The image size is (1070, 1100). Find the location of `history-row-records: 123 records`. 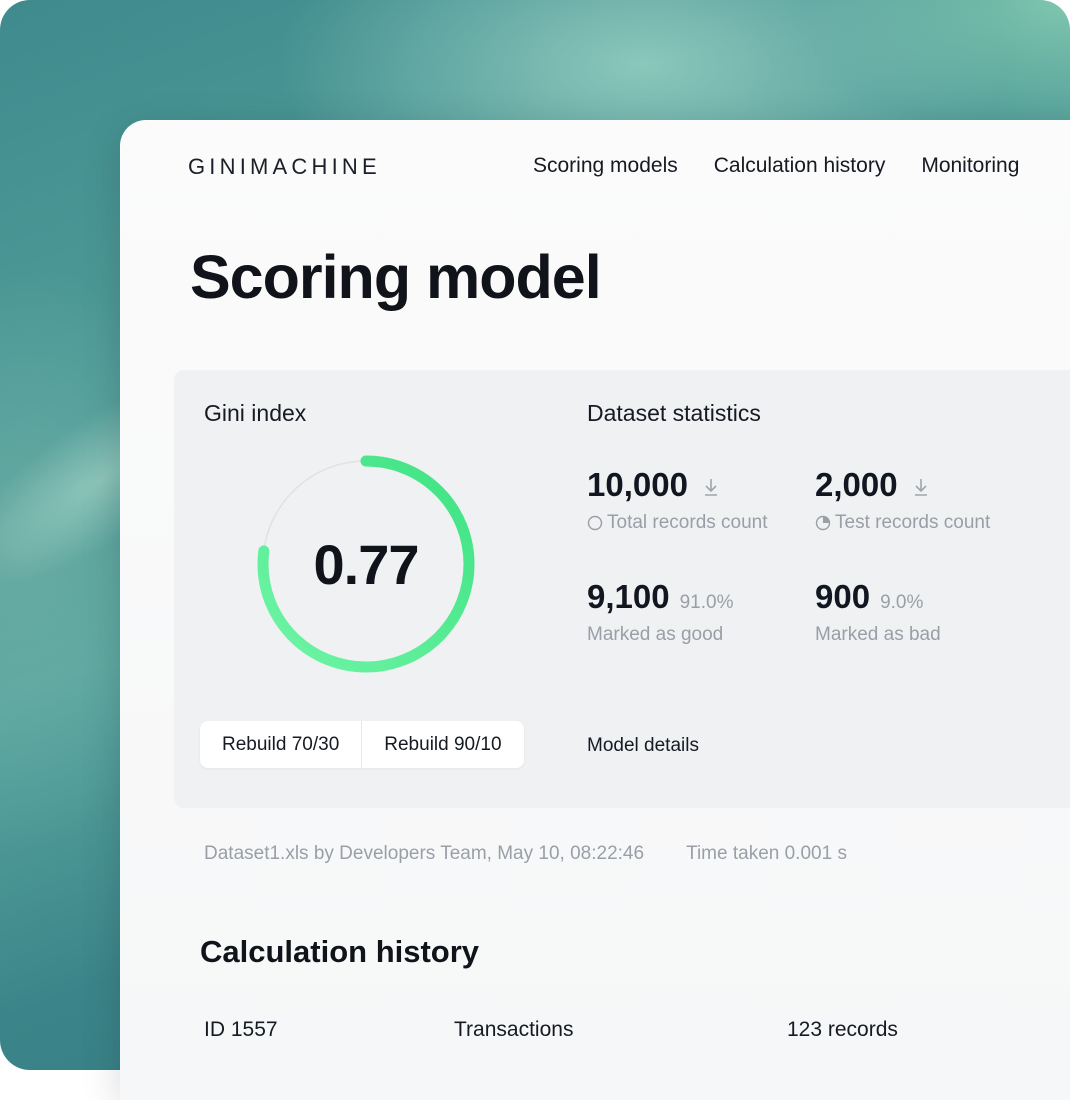

history-row-records: 123 records is located at coordinates (842, 1029).